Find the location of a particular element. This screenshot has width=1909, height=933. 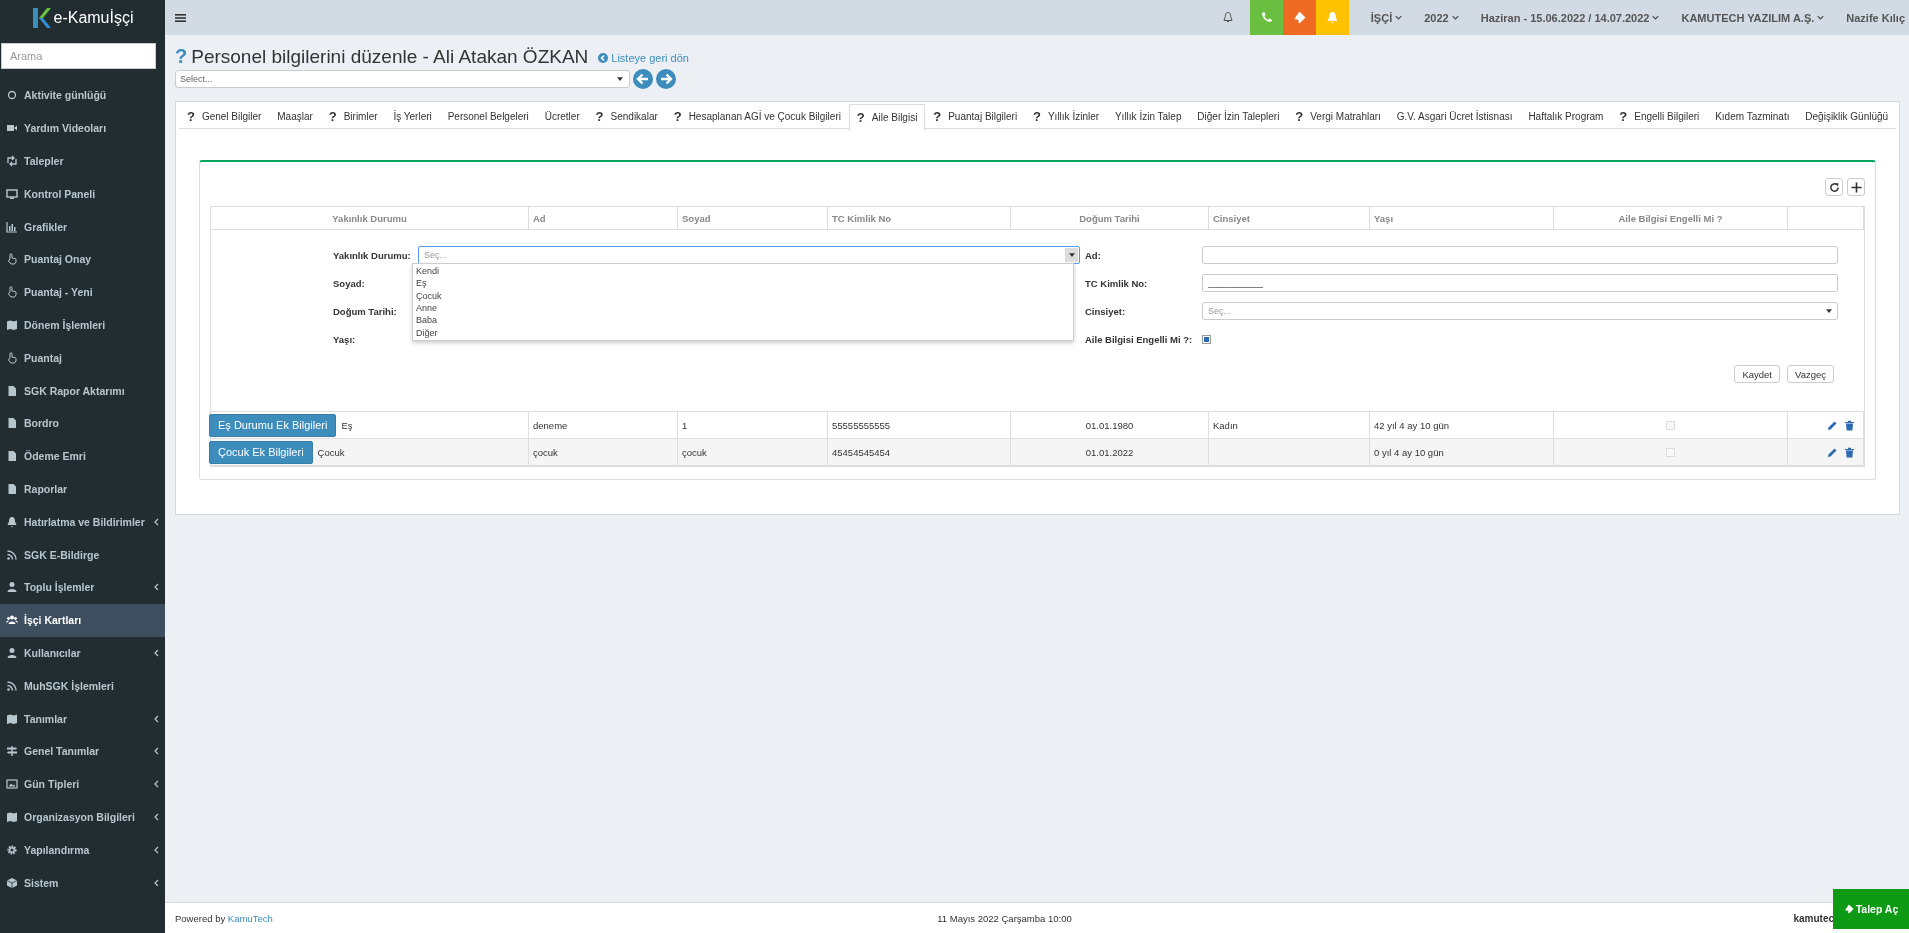

sidebar-item: Kontrol Paneli is located at coordinates (82, 194).